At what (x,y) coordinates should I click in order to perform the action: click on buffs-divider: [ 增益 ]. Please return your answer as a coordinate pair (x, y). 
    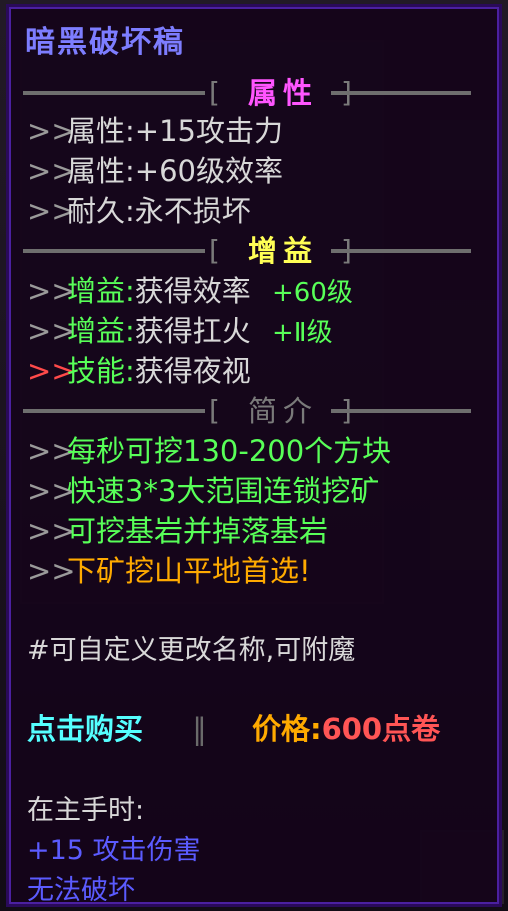
    Looking at the image, I should click on (258, 251).